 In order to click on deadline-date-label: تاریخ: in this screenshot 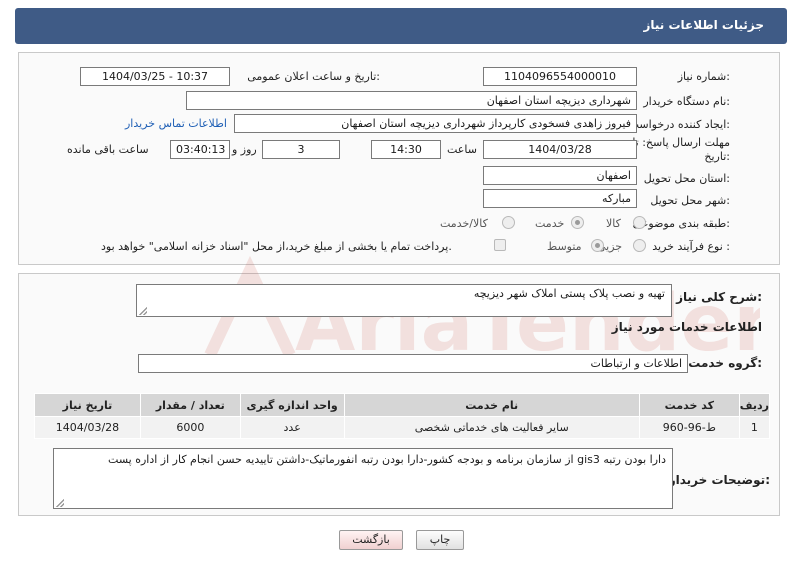, I will do `click(717, 156)`.